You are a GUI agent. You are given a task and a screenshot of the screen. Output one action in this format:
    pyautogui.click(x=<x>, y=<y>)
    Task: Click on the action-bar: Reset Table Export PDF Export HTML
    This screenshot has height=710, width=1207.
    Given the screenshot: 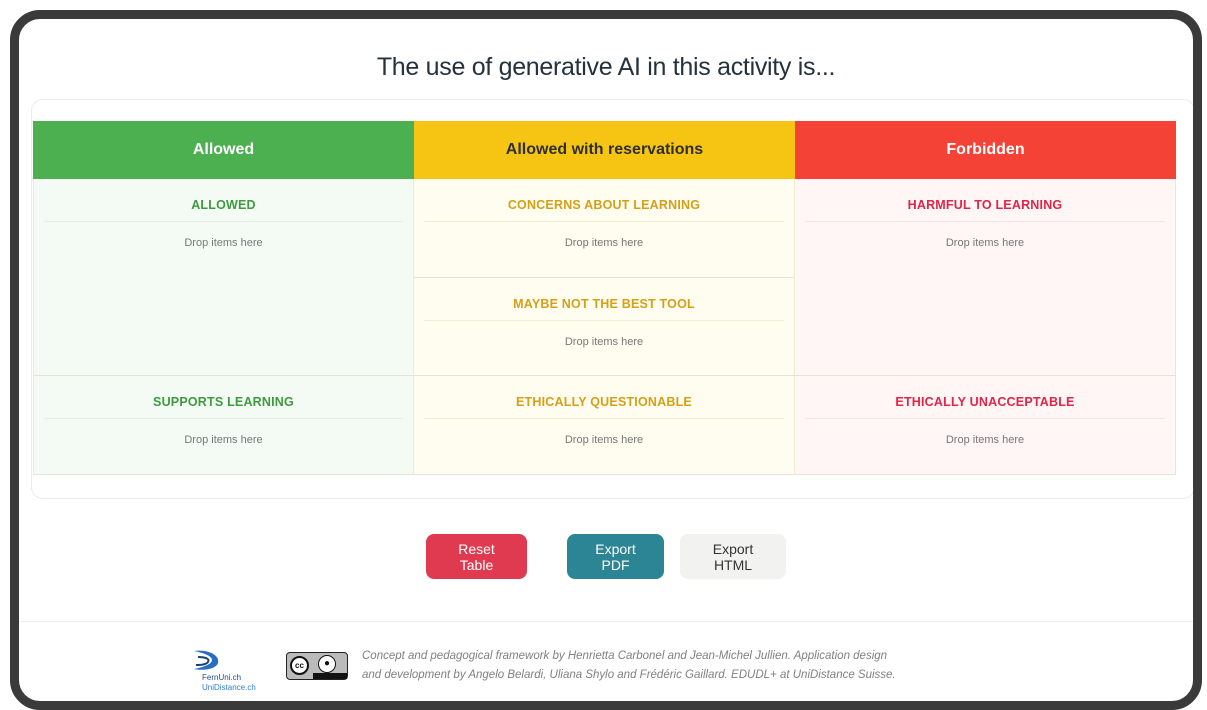 What is the action you would take?
    pyautogui.click(x=606, y=556)
    